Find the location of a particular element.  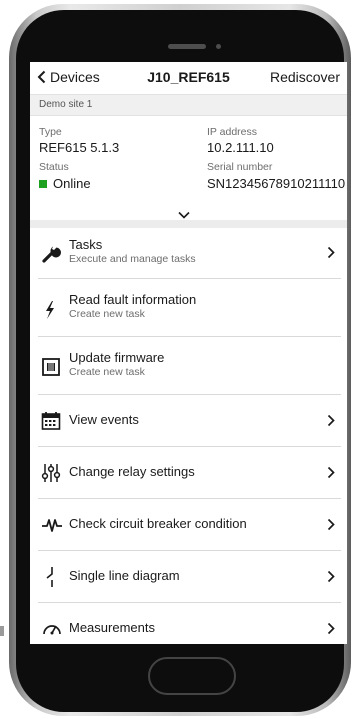

menu-item-title: Change relay settings is located at coordinates (132, 471).